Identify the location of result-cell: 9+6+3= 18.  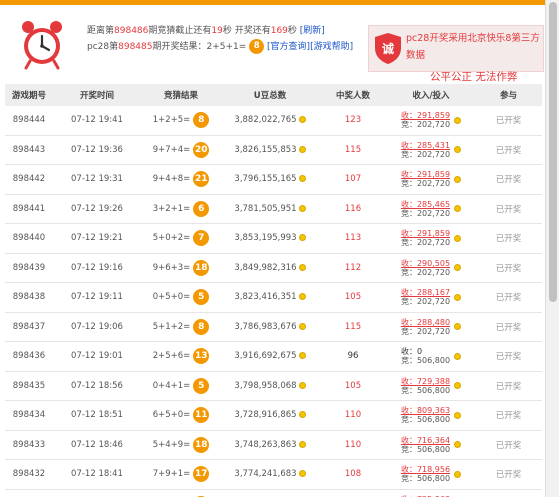
(181, 267).